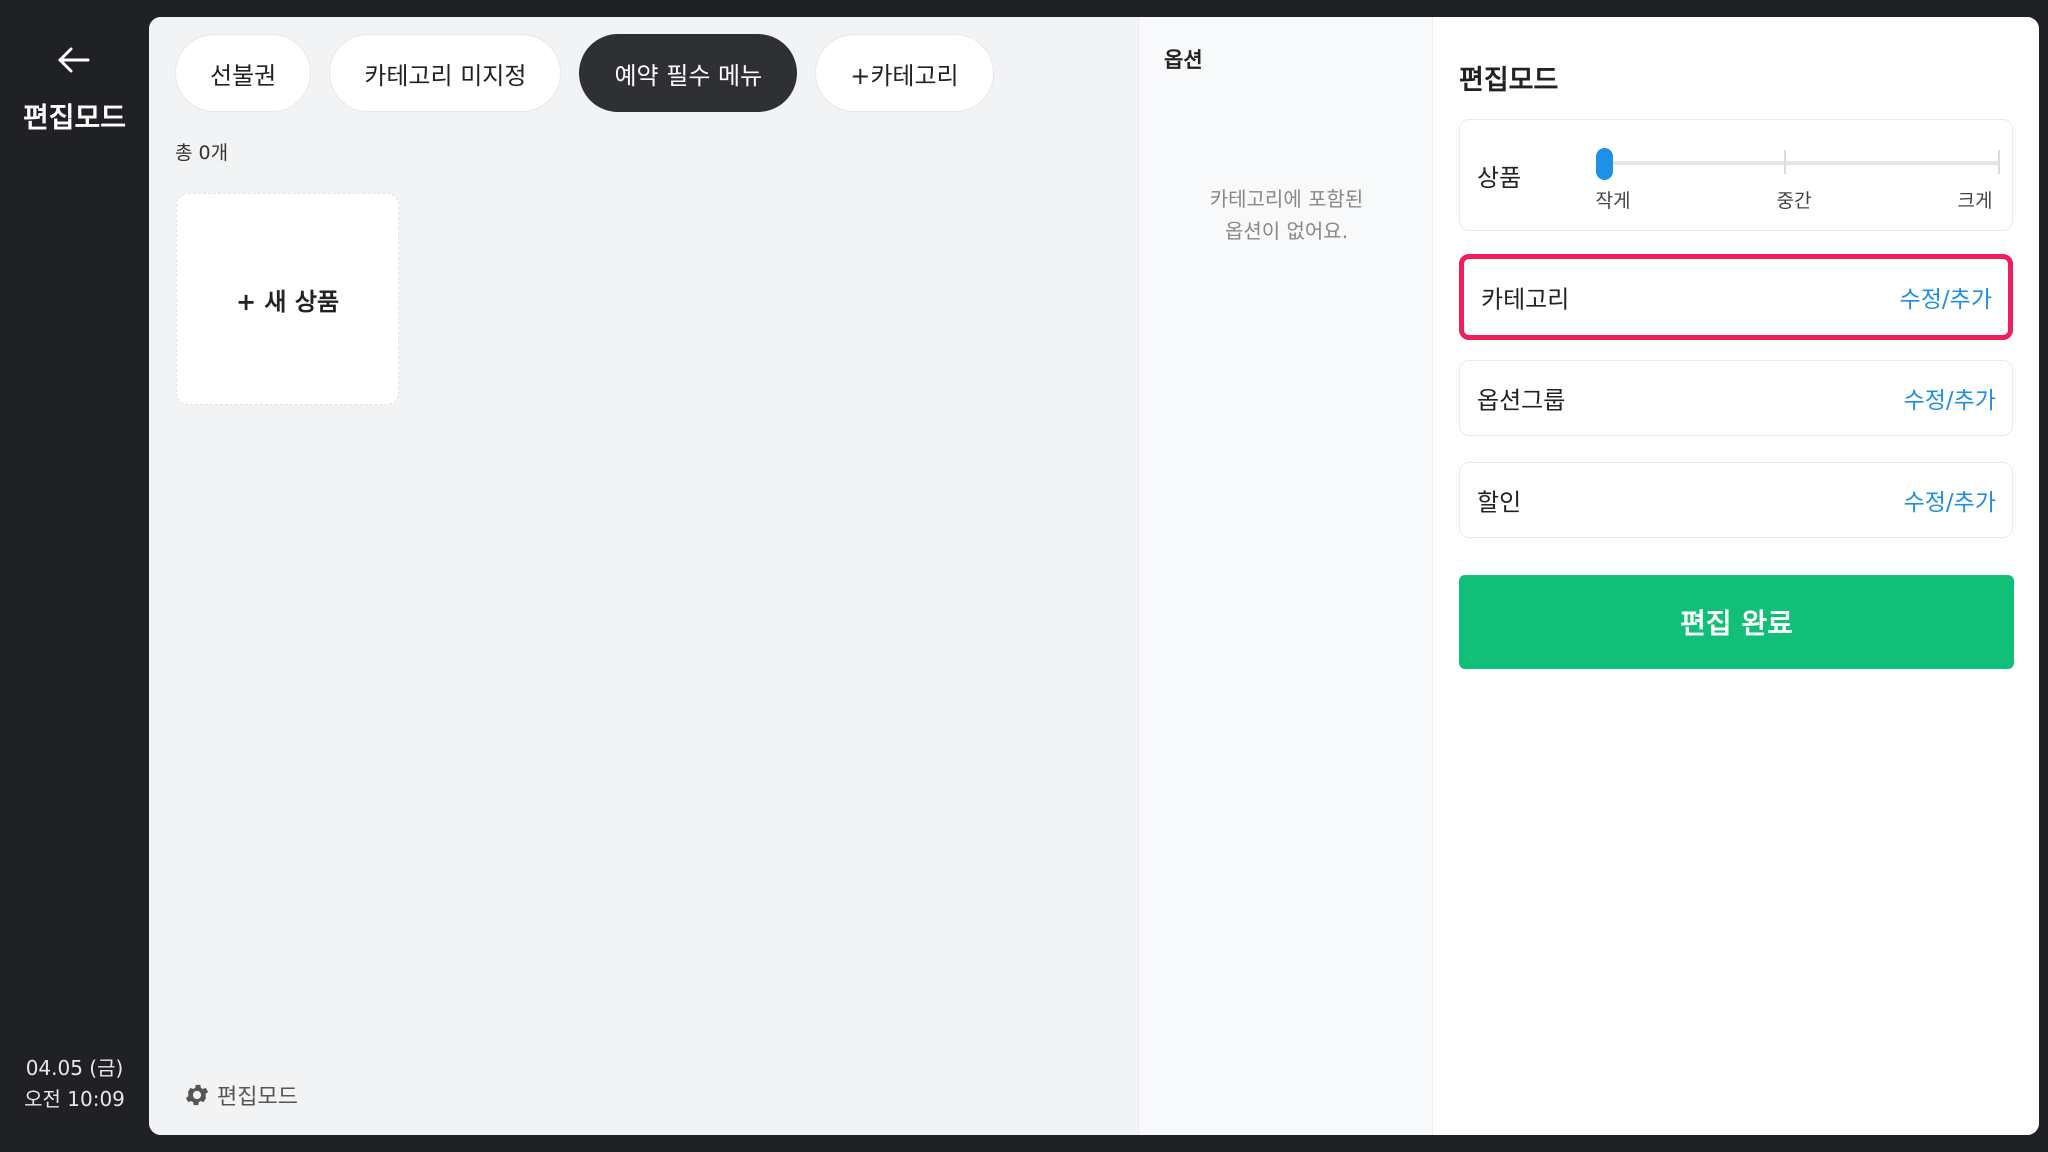 The image size is (2048, 1152). I want to click on size-option-large: 크게, so click(1975, 199).